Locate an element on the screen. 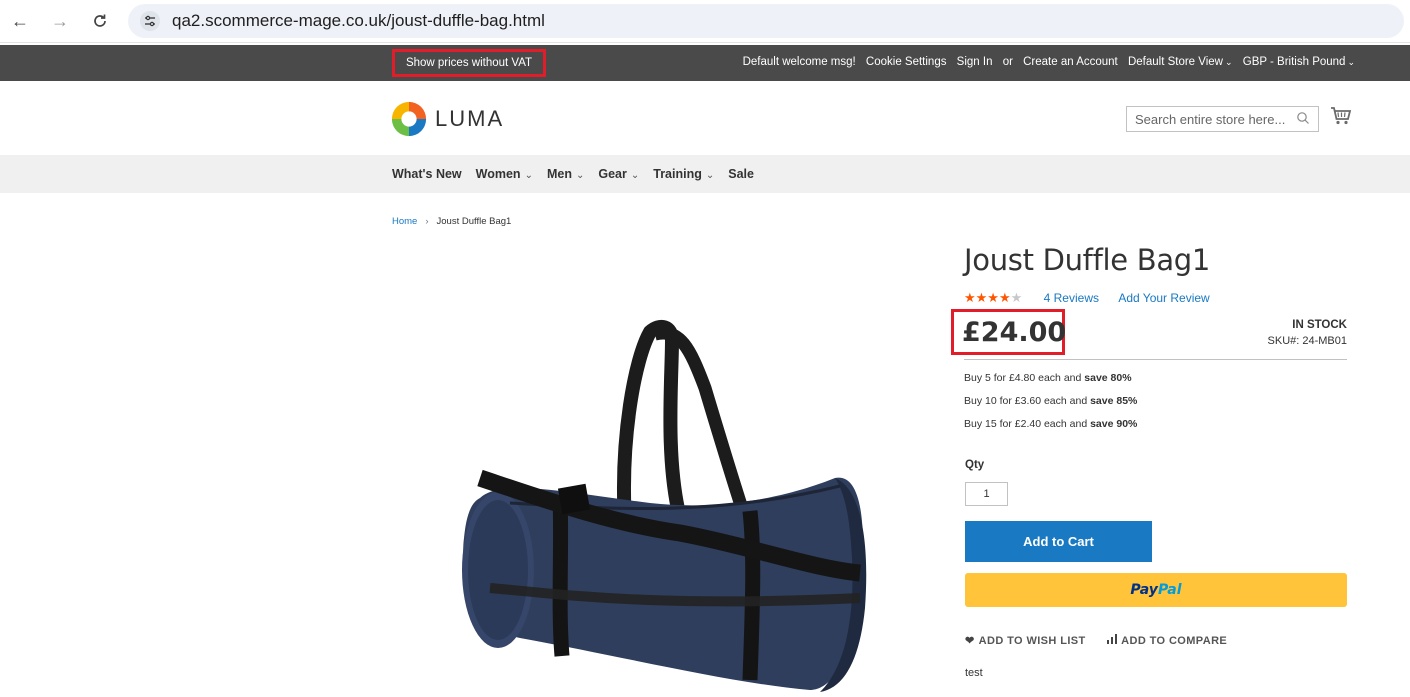  rating-stars: ★★★★★ is located at coordinates (993, 297).